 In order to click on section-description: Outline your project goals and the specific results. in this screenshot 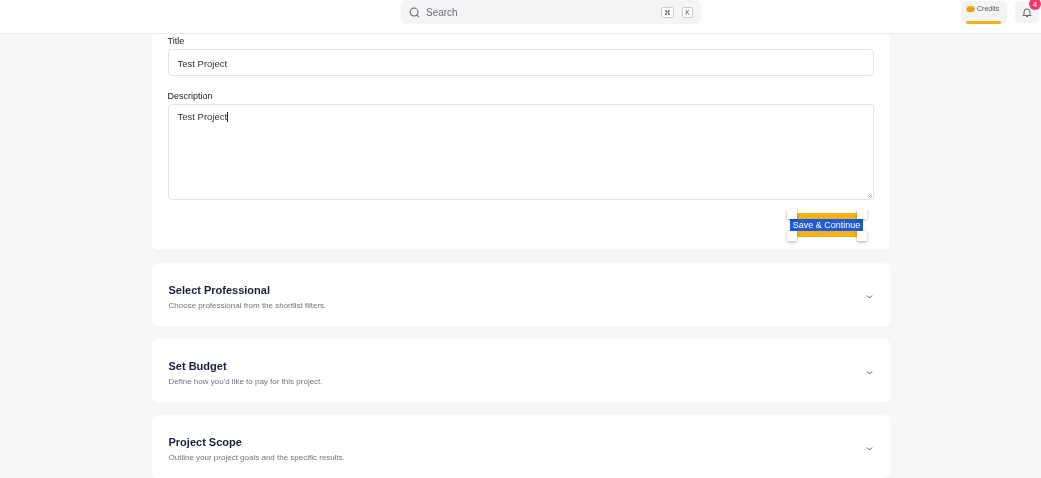, I will do `click(257, 457)`.